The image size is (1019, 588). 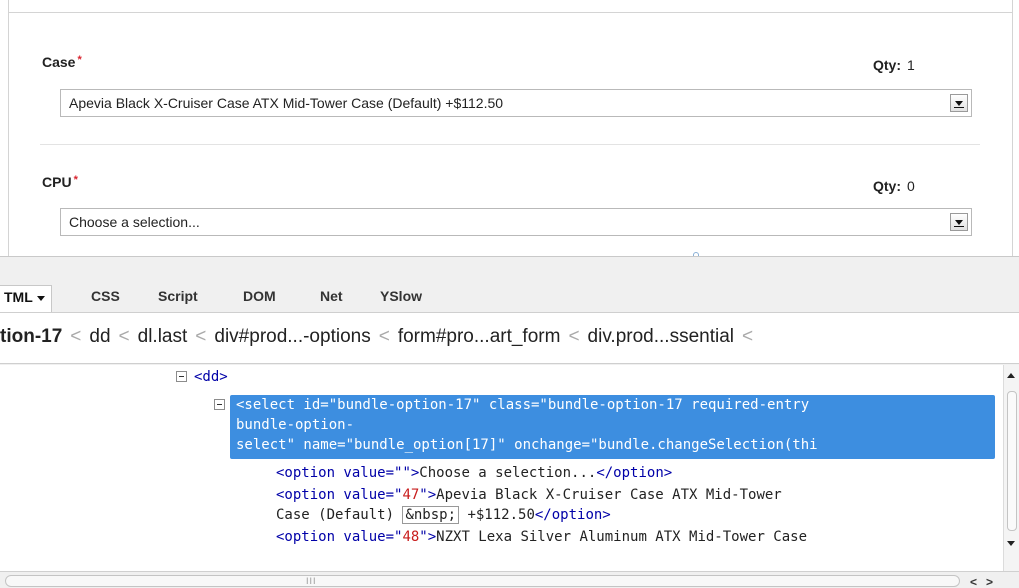 I want to click on tab-script: Script, so click(x=178, y=296).